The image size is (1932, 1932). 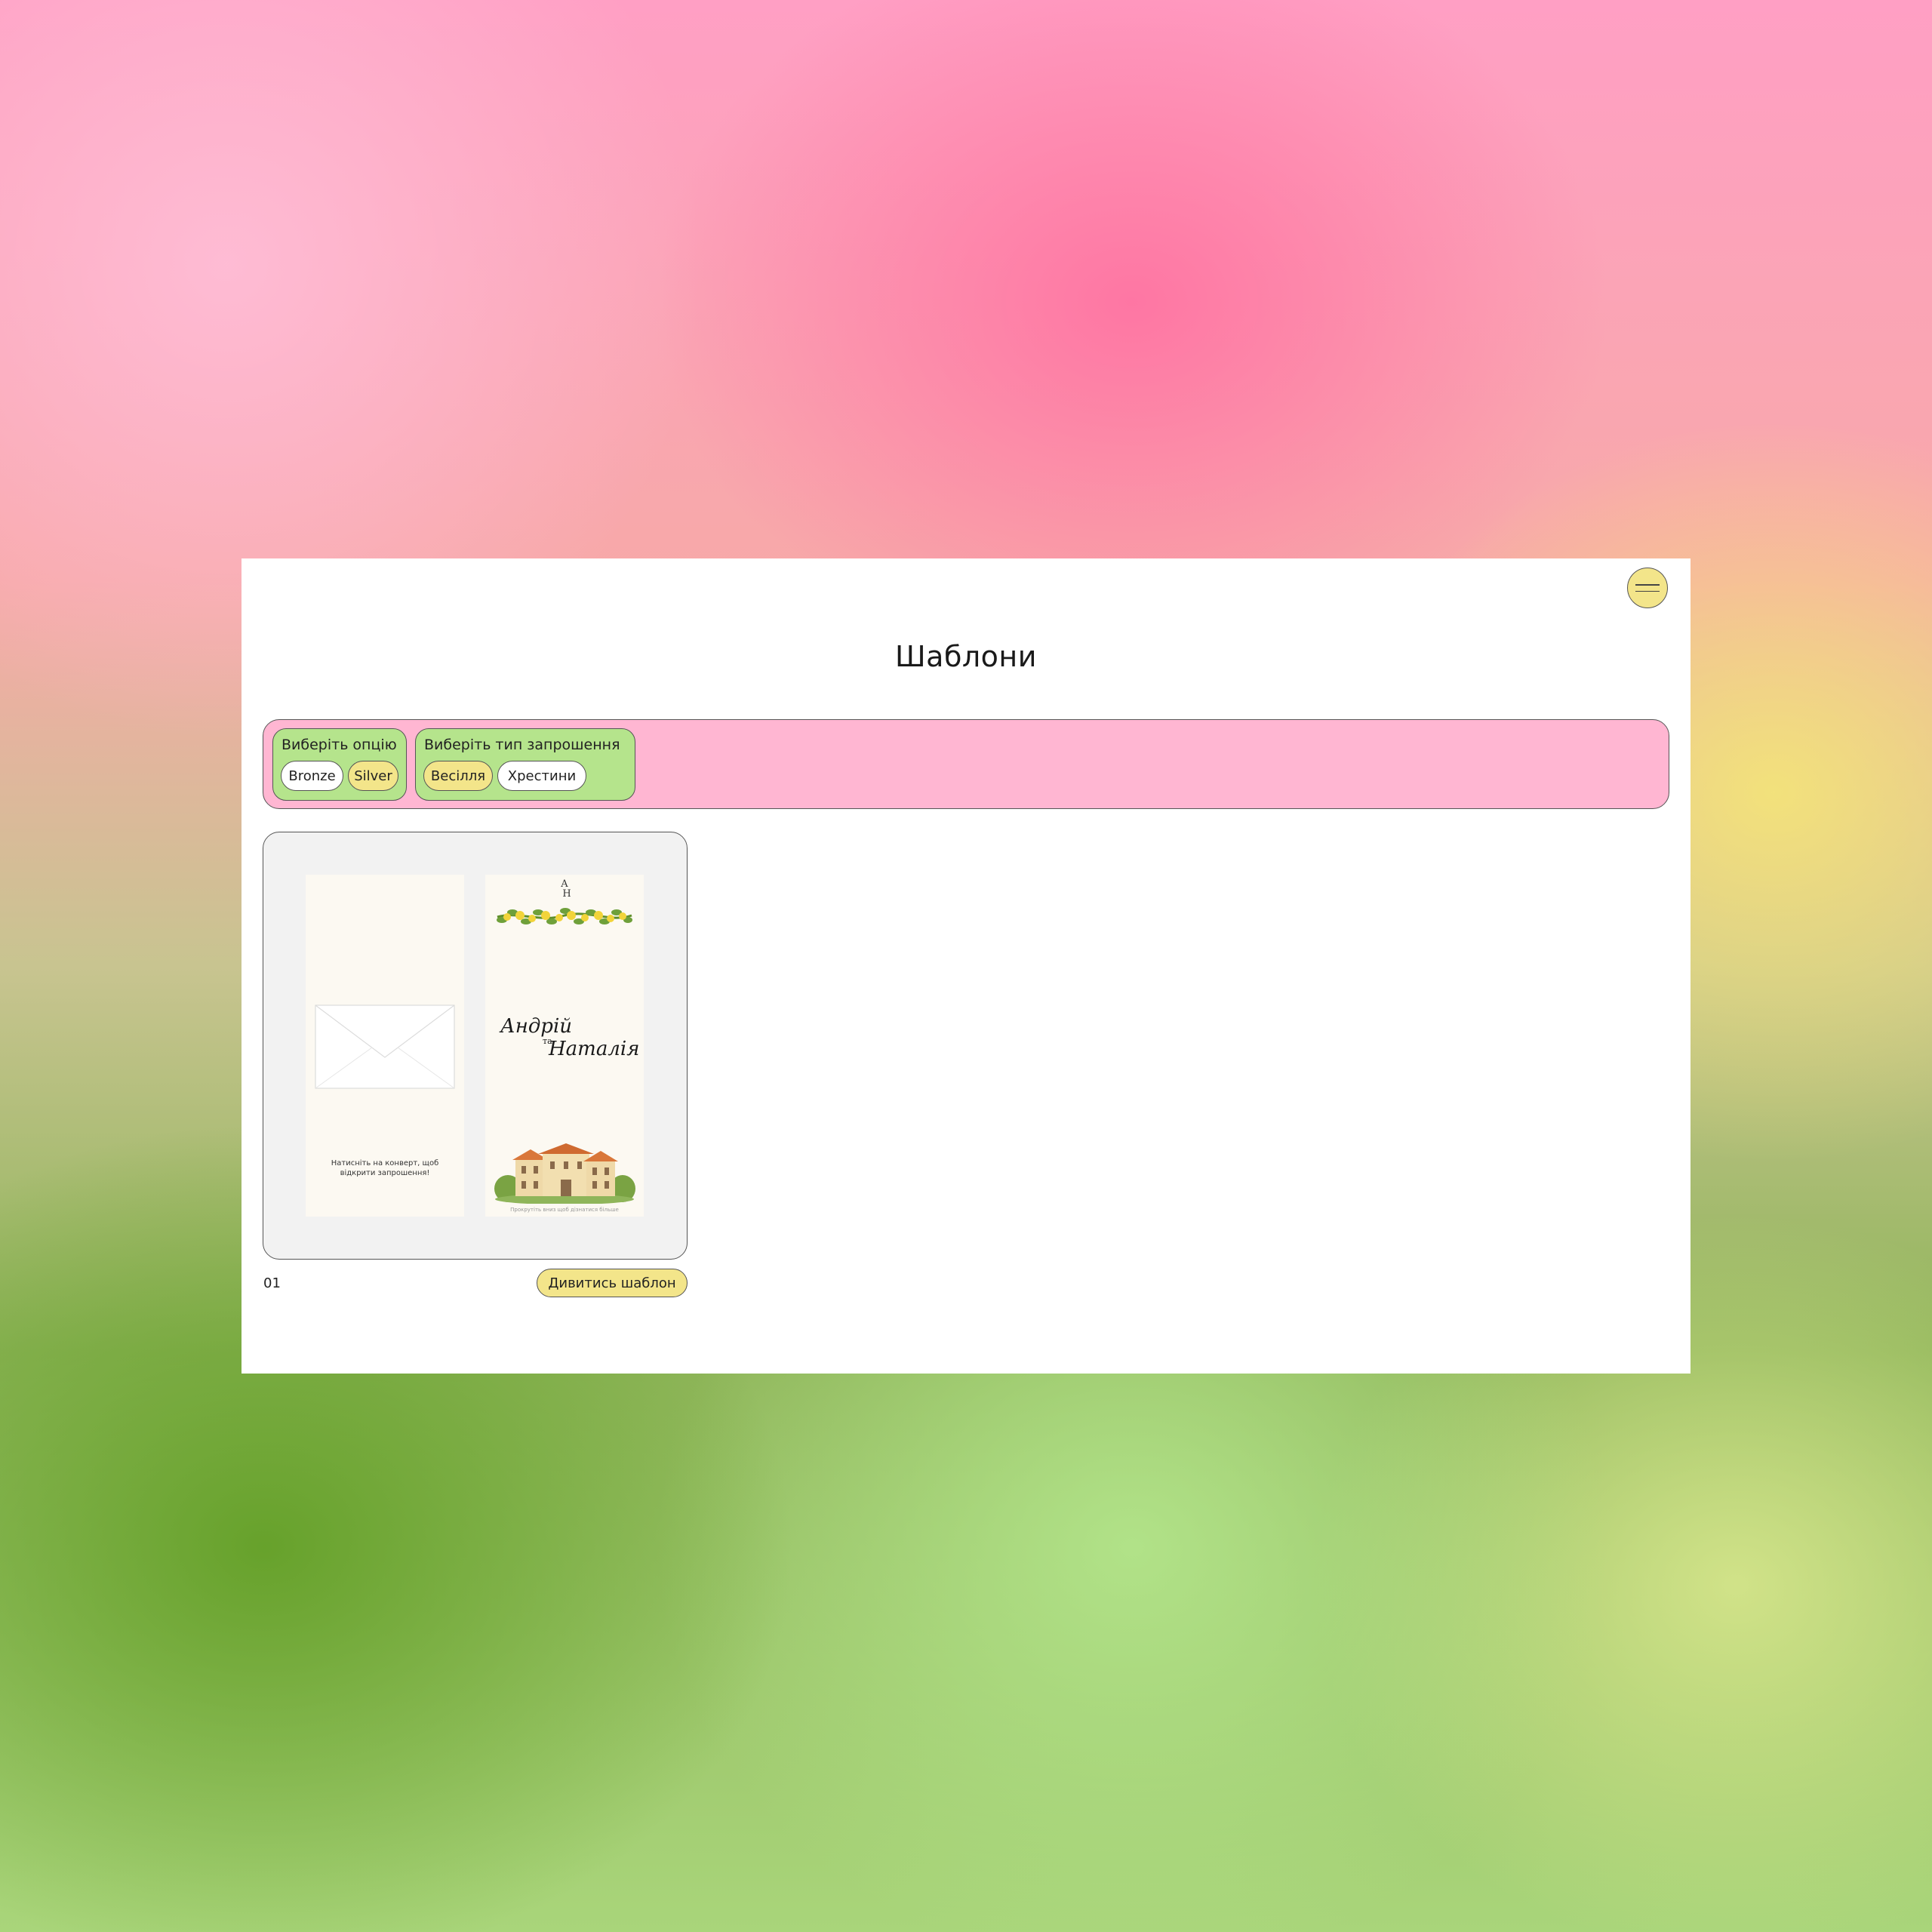 What do you see at coordinates (966, 656) in the screenshot?
I see `page-title: Шаблони` at bounding box center [966, 656].